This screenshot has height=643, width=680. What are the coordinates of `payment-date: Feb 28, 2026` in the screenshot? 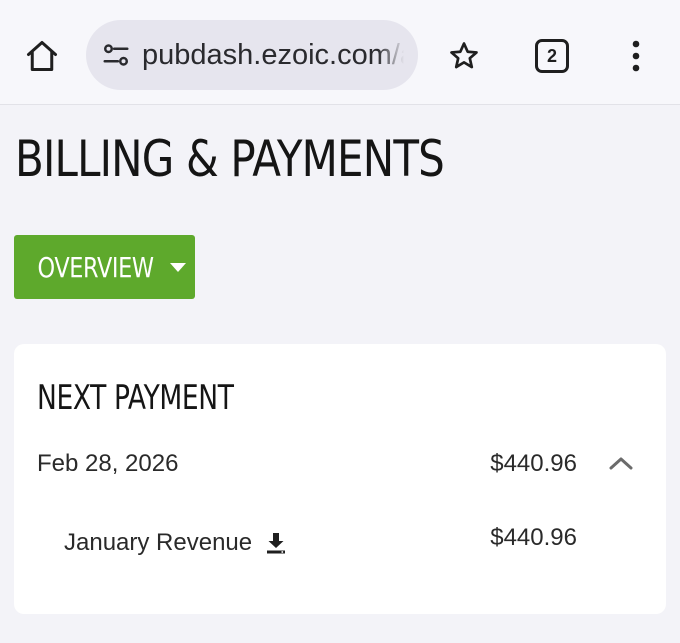 It's located at (108, 463).